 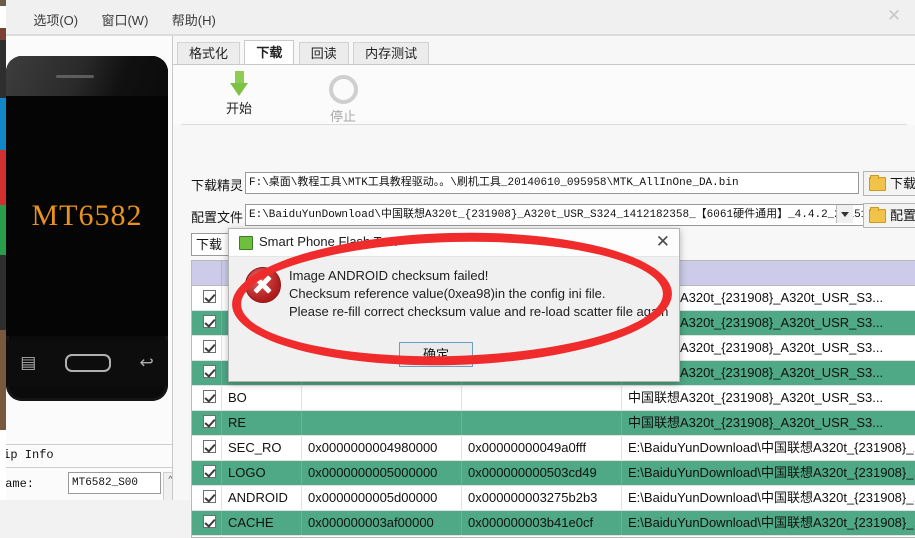 I want to click on menu-bar: 选项(O) 窗口(W) 帮助(H), so click(x=113, y=19).